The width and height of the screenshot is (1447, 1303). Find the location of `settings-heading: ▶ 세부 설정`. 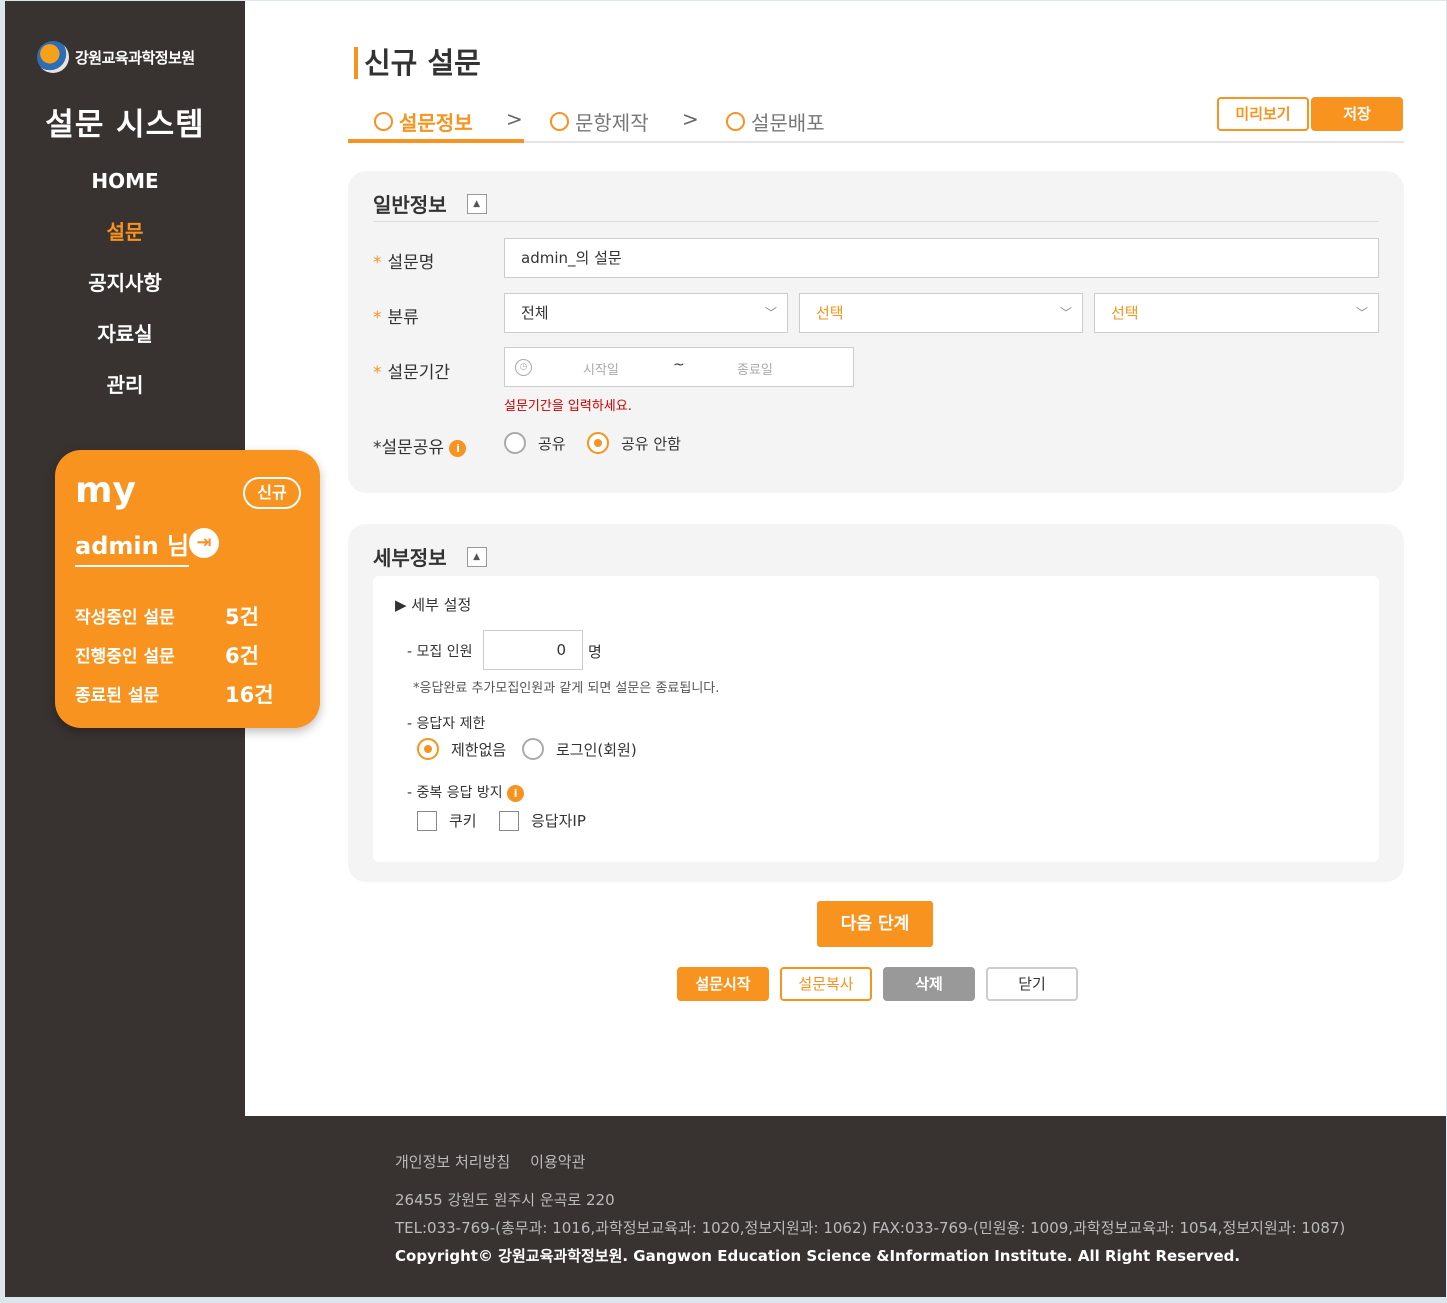

settings-heading: ▶ 세부 설정 is located at coordinates (433, 605).